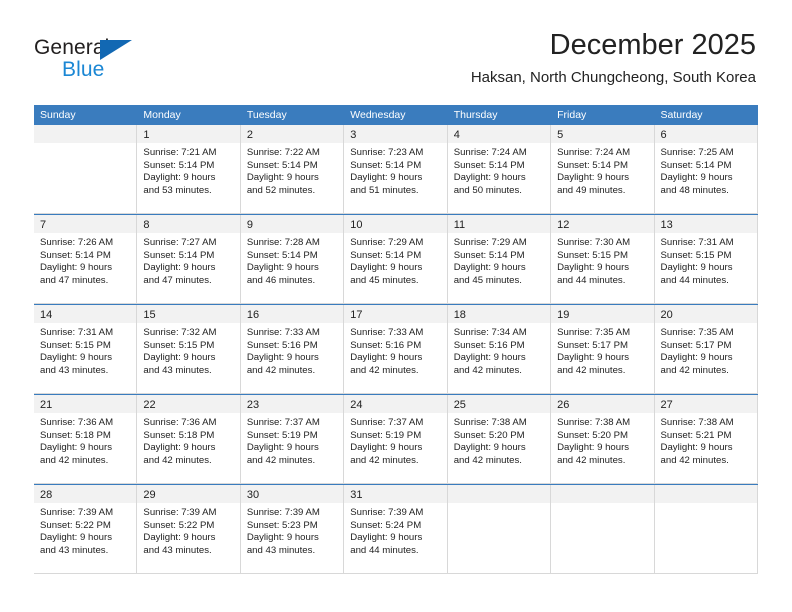 Image resolution: width=792 pixels, height=612 pixels. What do you see at coordinates (85, 494) in the screenshot?
I see `day-number-band: 28` at bounding box center [85, 494].